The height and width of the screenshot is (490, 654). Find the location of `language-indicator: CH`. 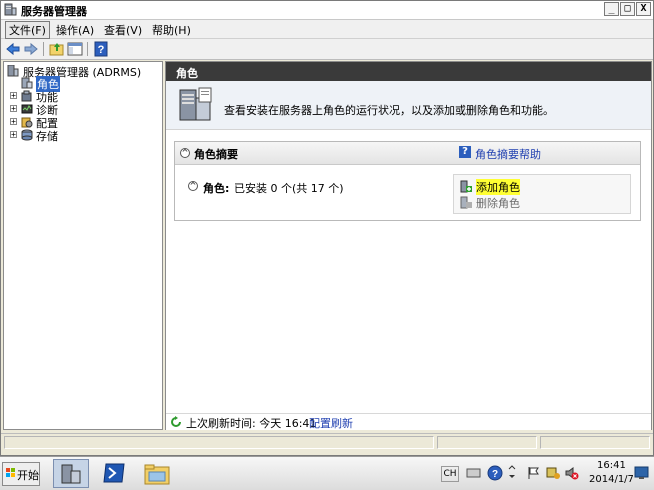

language-indicator: CH is located at coordinates (450, 474).